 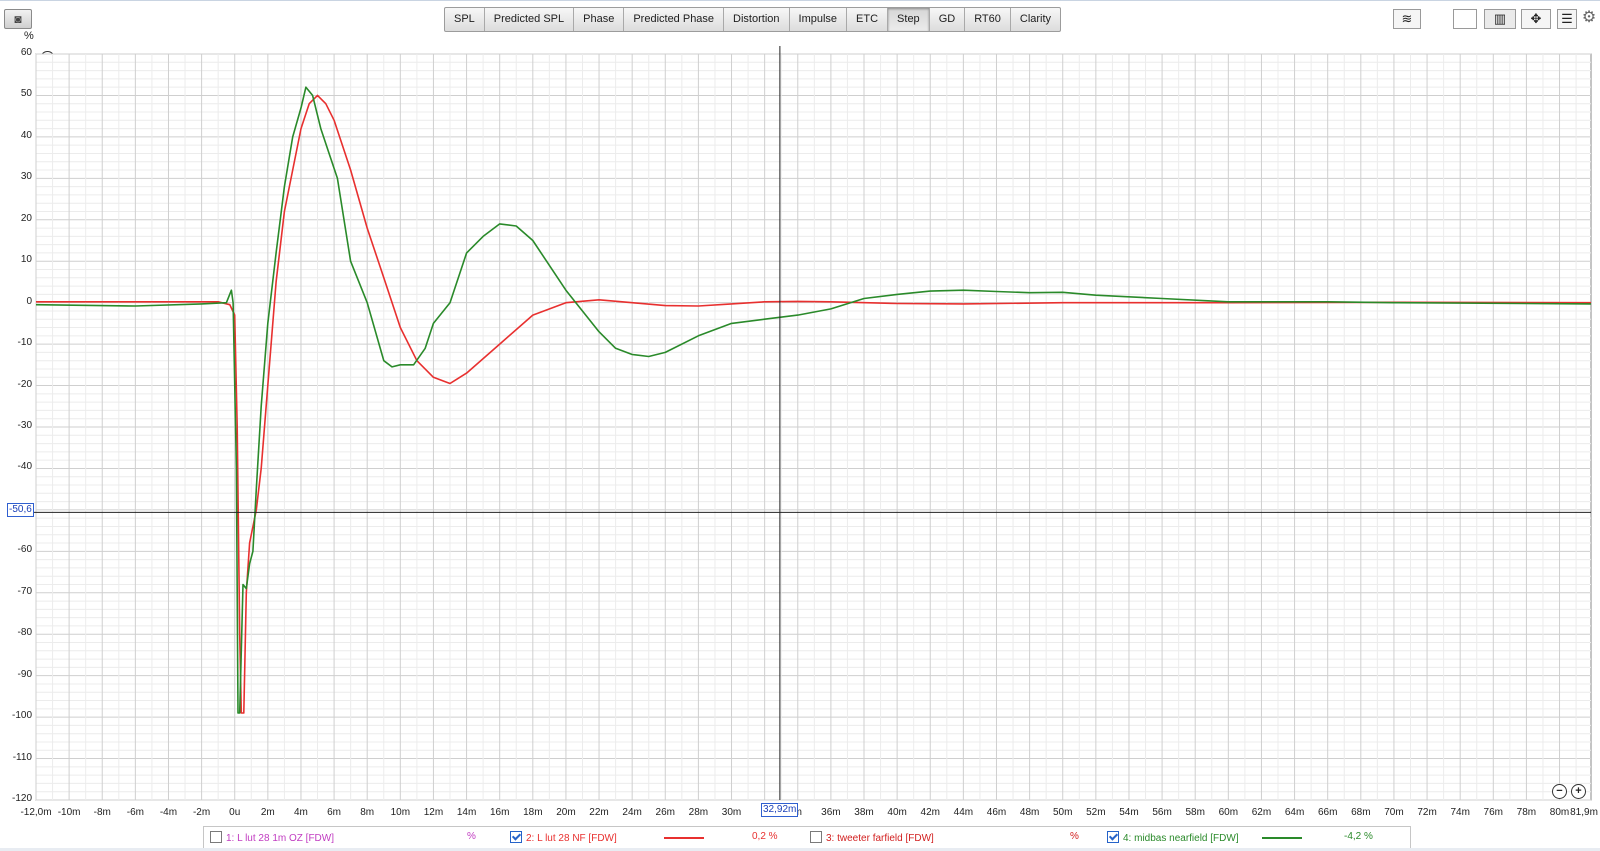 What do you see at coordinates (909, 19) in the screenshot?
I see `tab-step: Step` at bounding box center [909, 19].